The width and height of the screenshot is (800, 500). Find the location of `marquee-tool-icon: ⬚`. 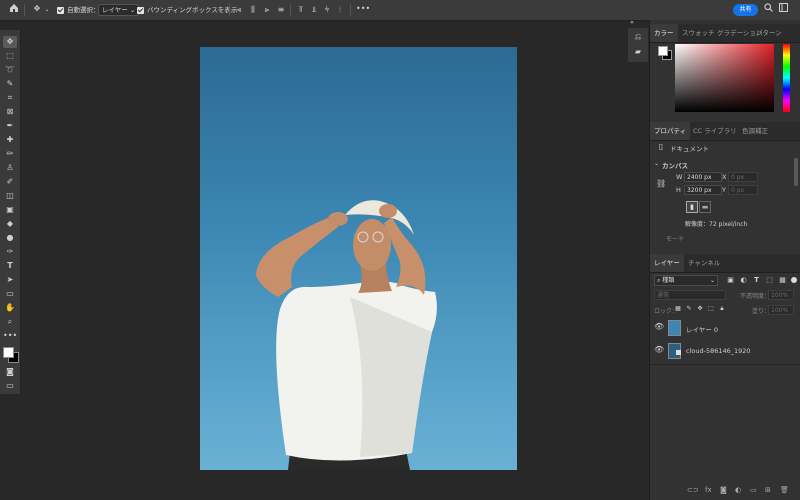

marquee-tool-icon: ⬚ is located at coordinates (10, 56).